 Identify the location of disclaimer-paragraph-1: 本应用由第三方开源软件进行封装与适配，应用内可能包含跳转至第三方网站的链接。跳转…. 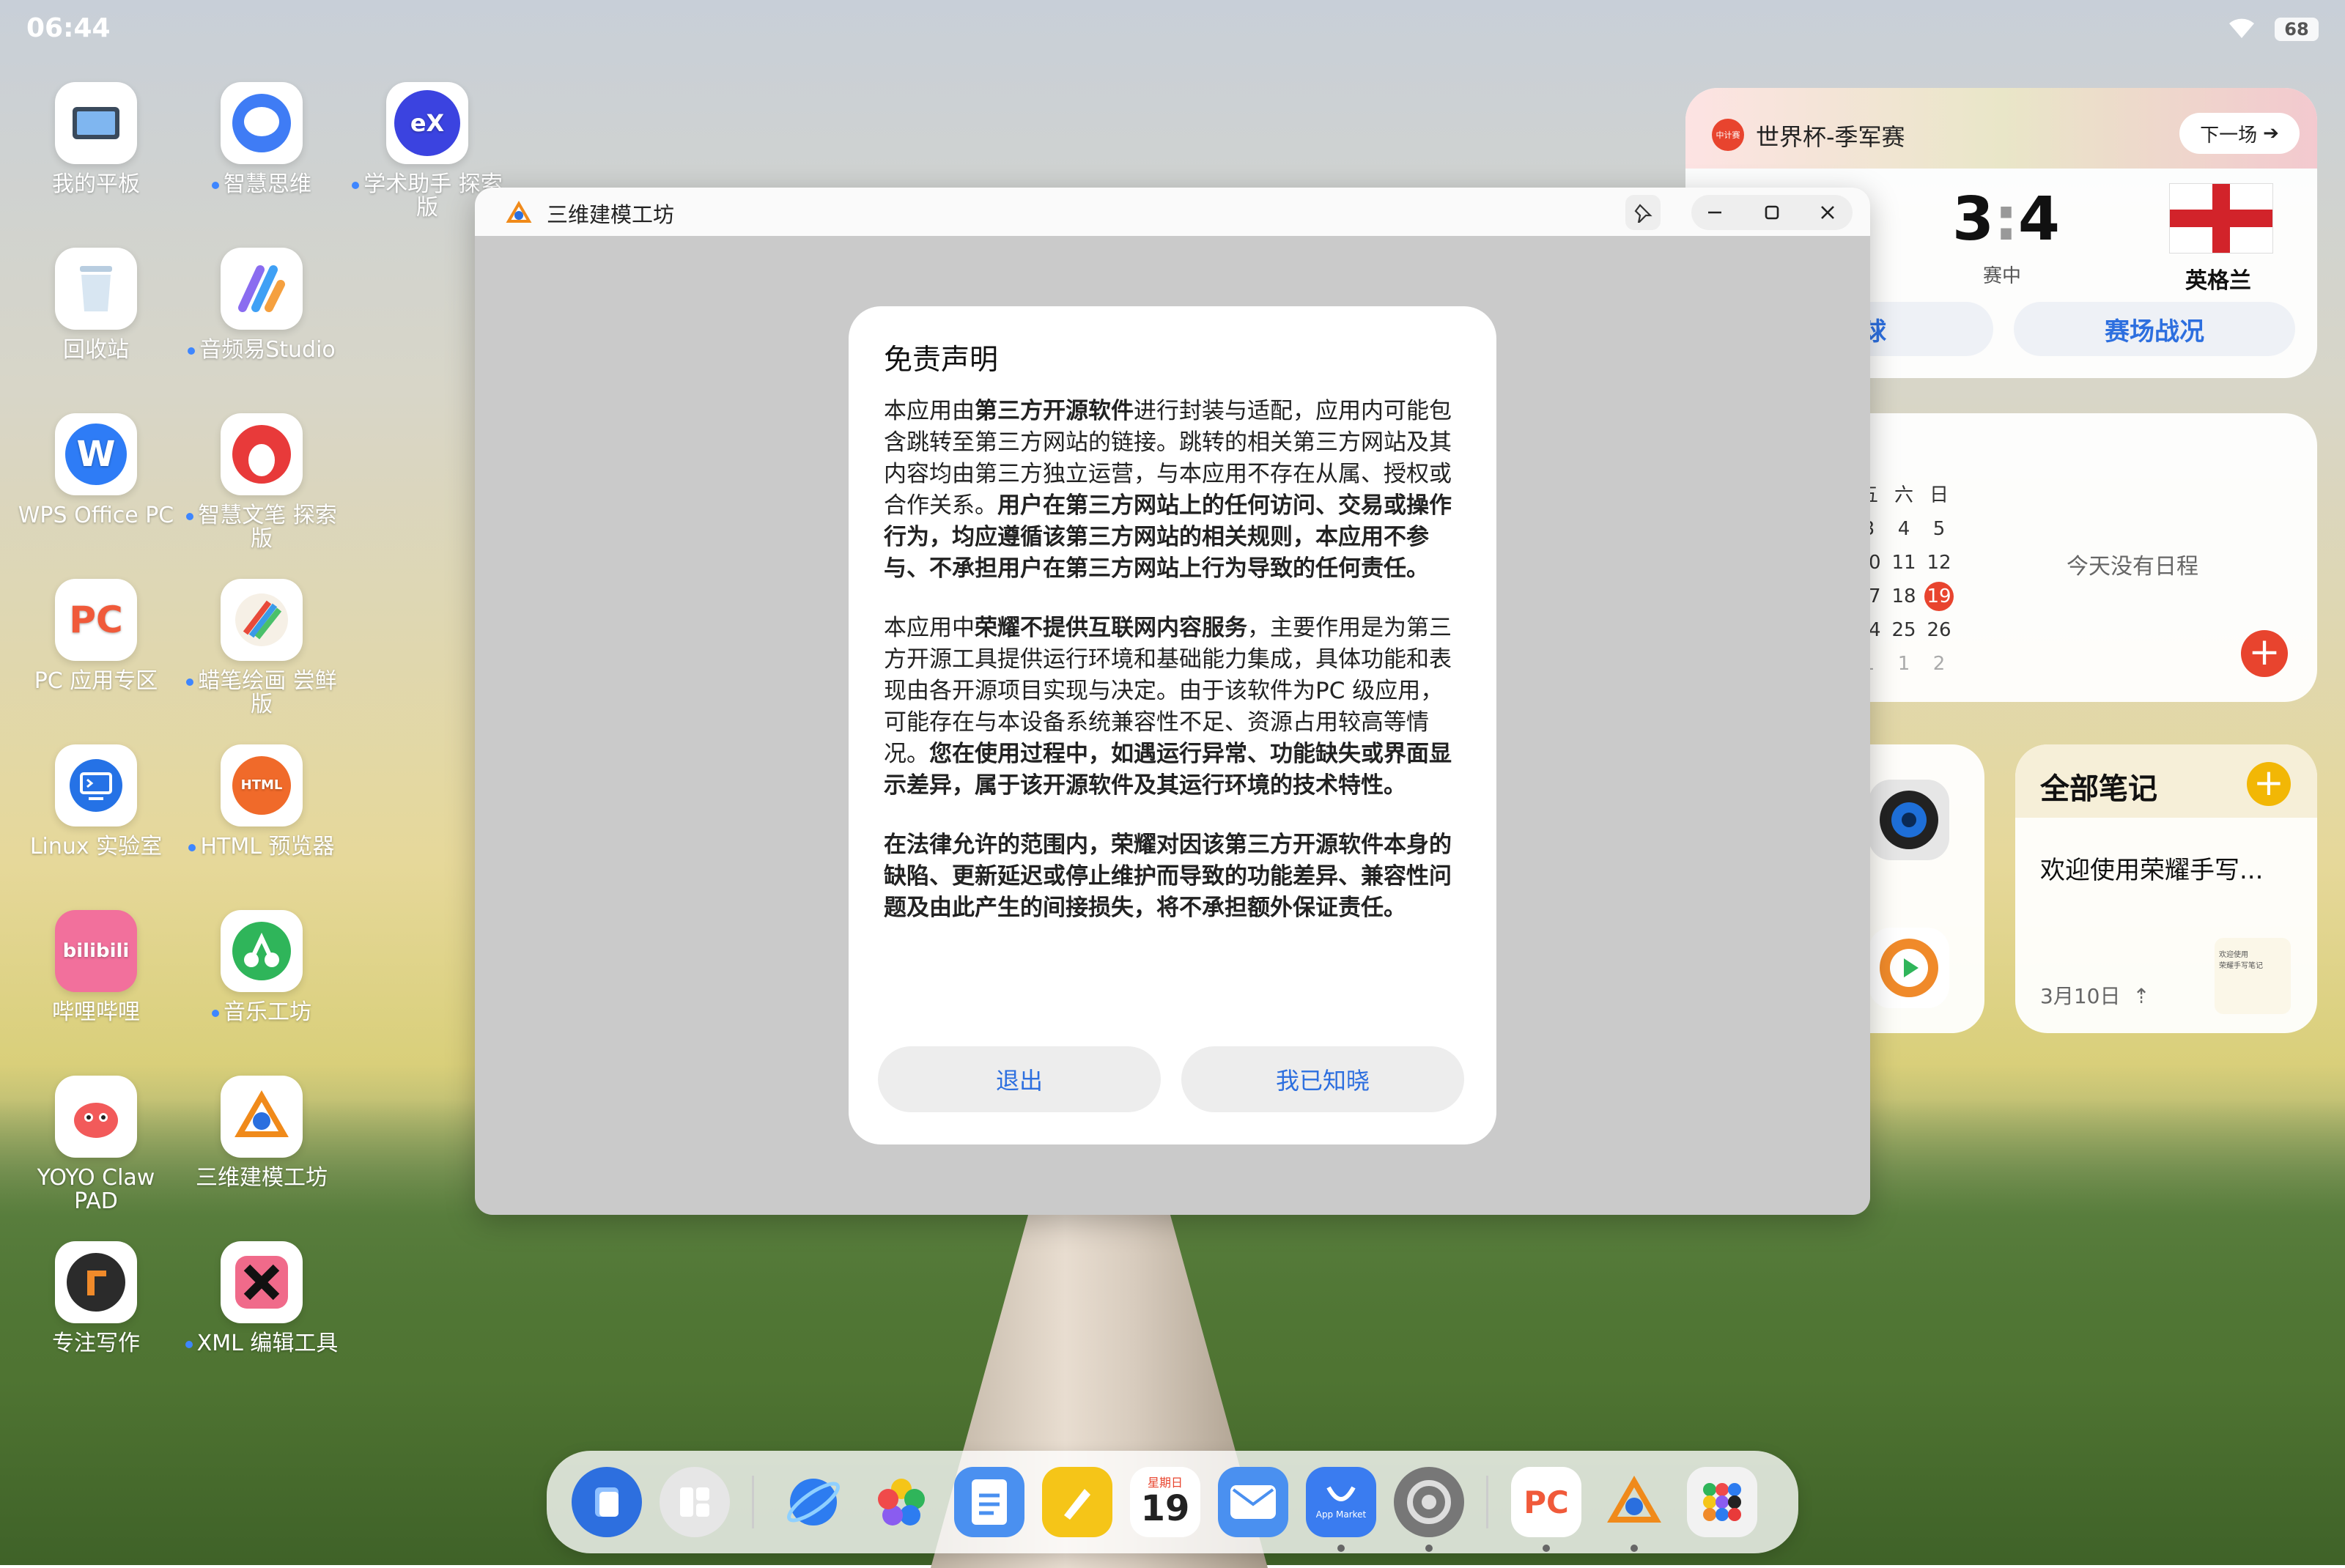
(1168, 490).